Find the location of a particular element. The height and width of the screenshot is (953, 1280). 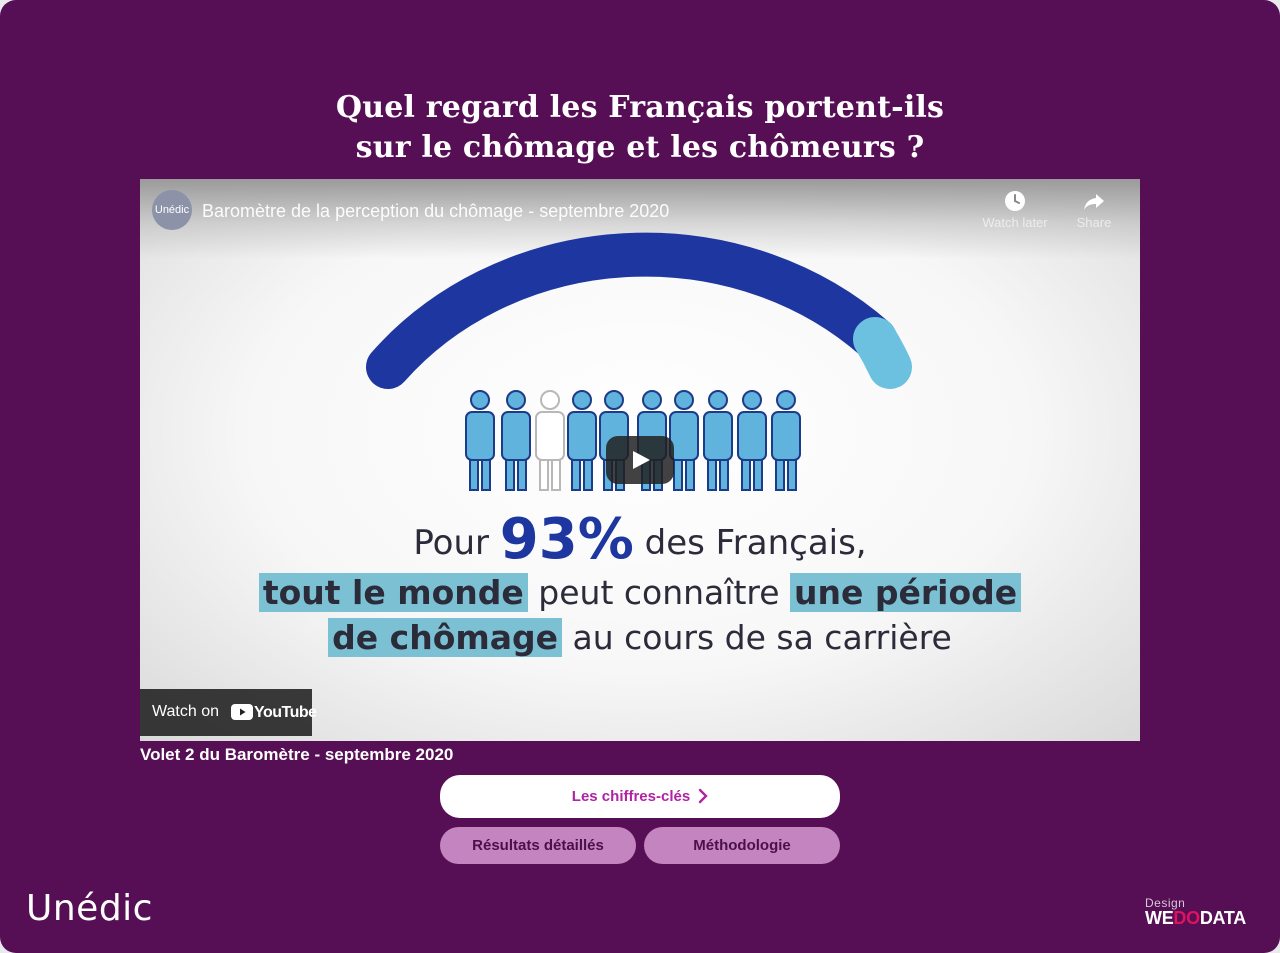

wedodata-we: WE is located at coordinates (1159, 918).